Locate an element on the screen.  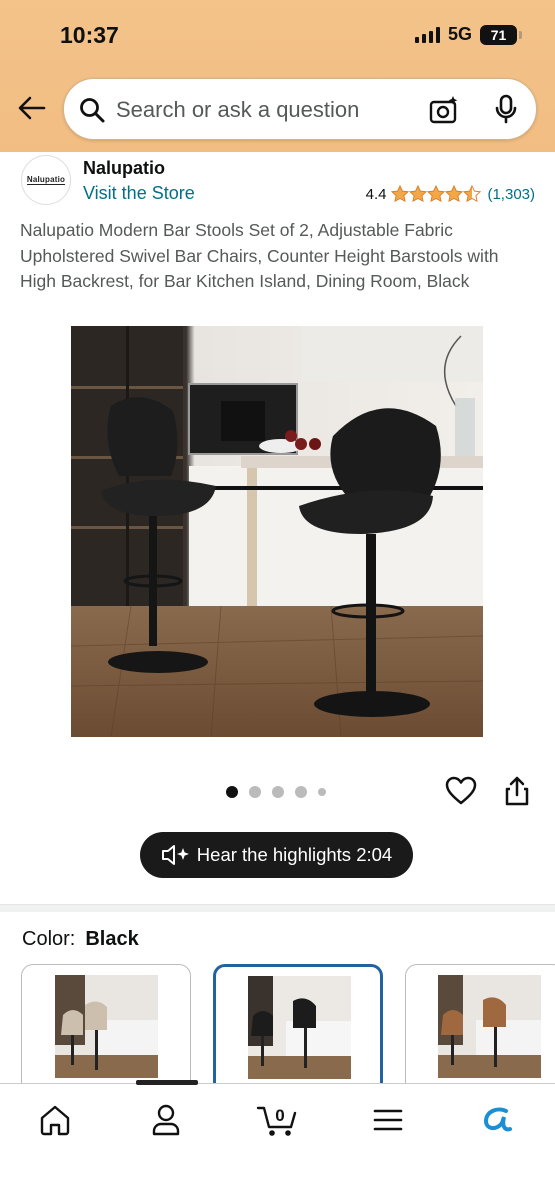
brand-logo: Nalupatio is located at coordinates (46, 180).